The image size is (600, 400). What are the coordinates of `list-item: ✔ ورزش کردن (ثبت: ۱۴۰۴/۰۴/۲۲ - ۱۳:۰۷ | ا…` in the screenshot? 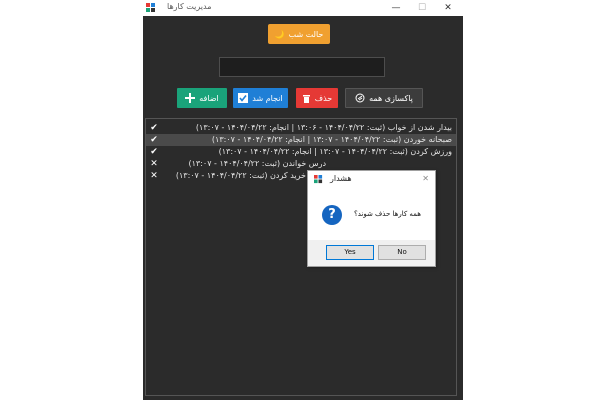 It's located at (301, 152).